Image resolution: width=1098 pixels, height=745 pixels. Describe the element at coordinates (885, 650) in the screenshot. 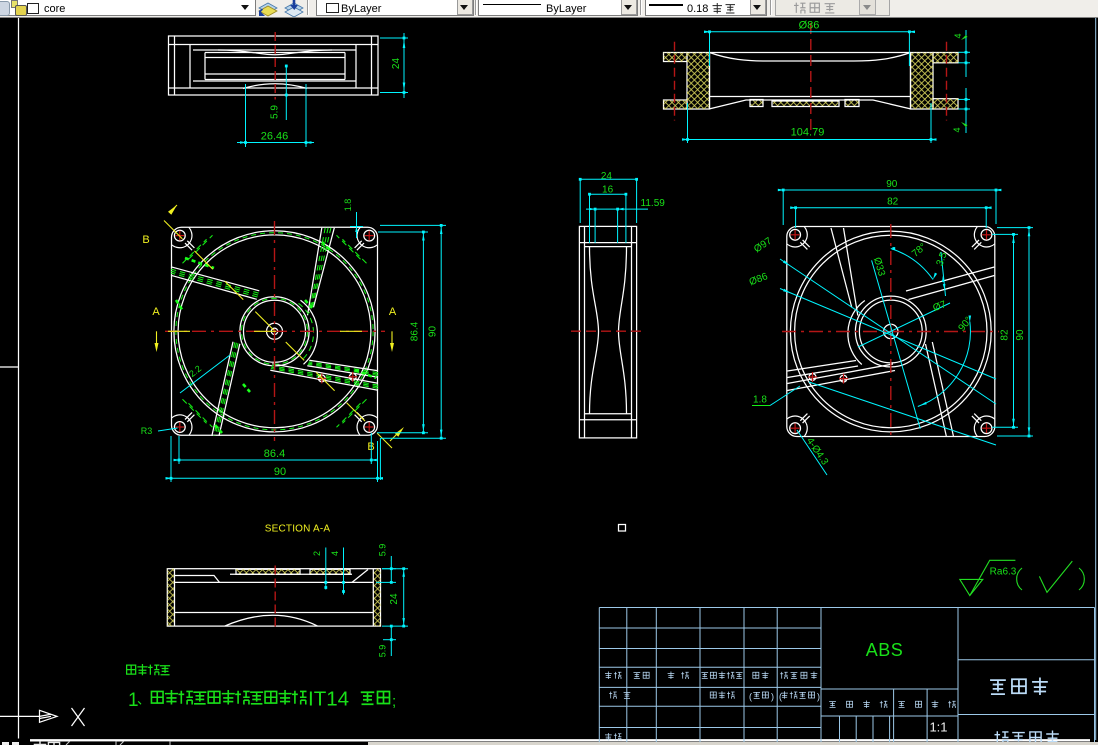

I see `svg-text: ABS` at that location.